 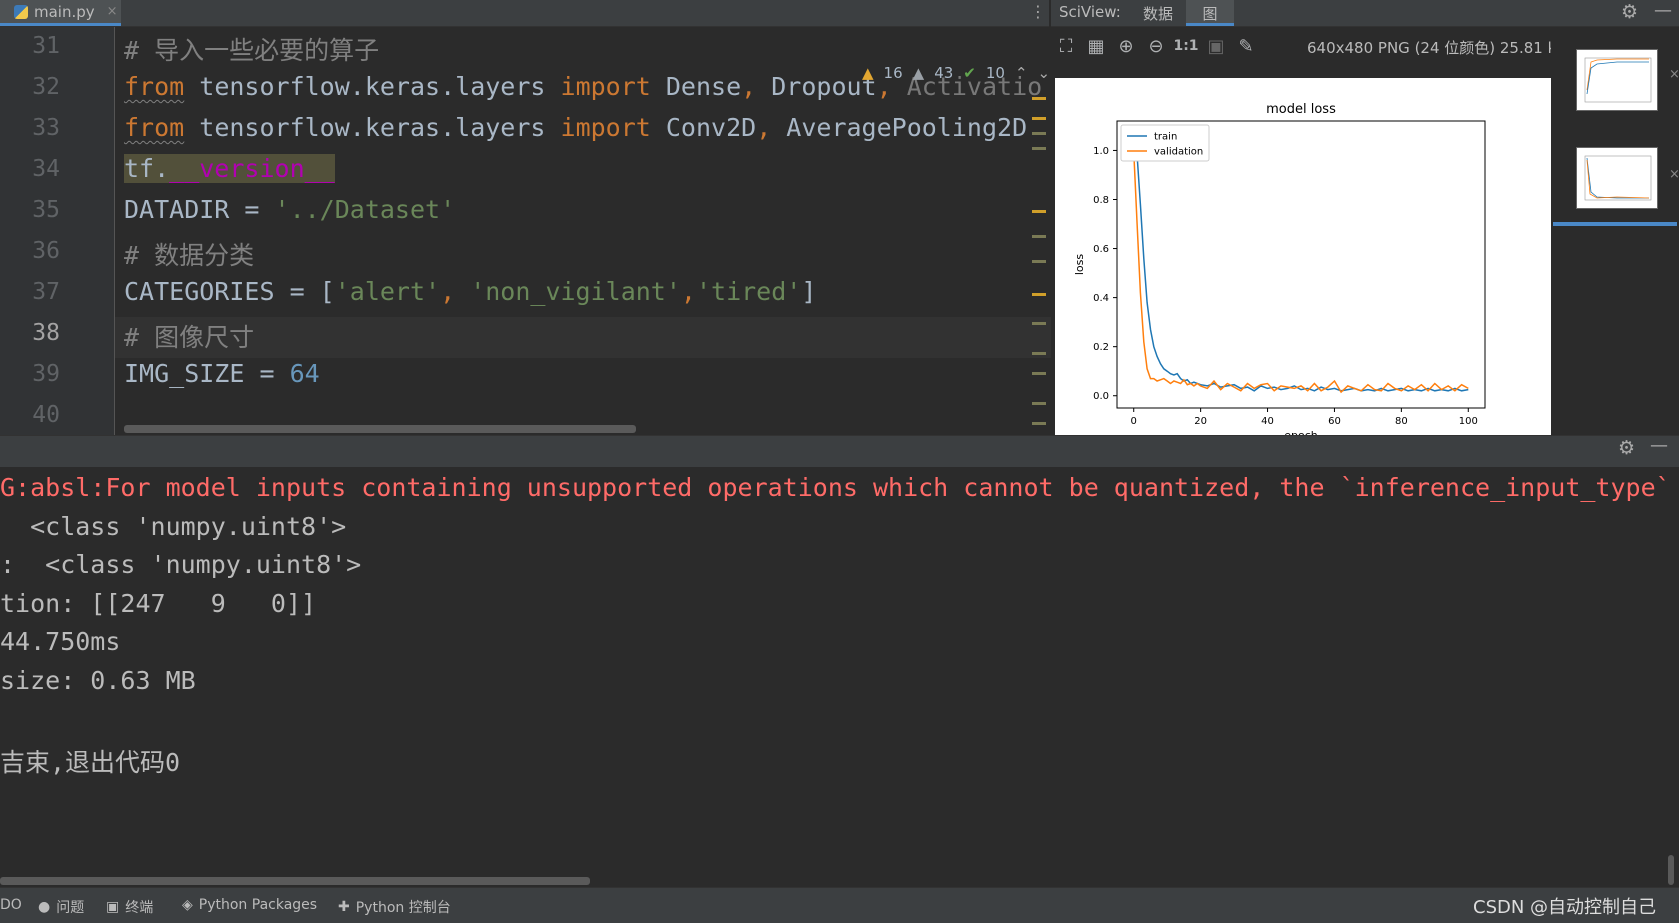 What do you see at coordinates (956, 73) in the screenshot?
I see `inspection-widget: ▲ 16 ▲ 43 ✔ 10 ⌃ ⌄` at bounding box center [956, 73].